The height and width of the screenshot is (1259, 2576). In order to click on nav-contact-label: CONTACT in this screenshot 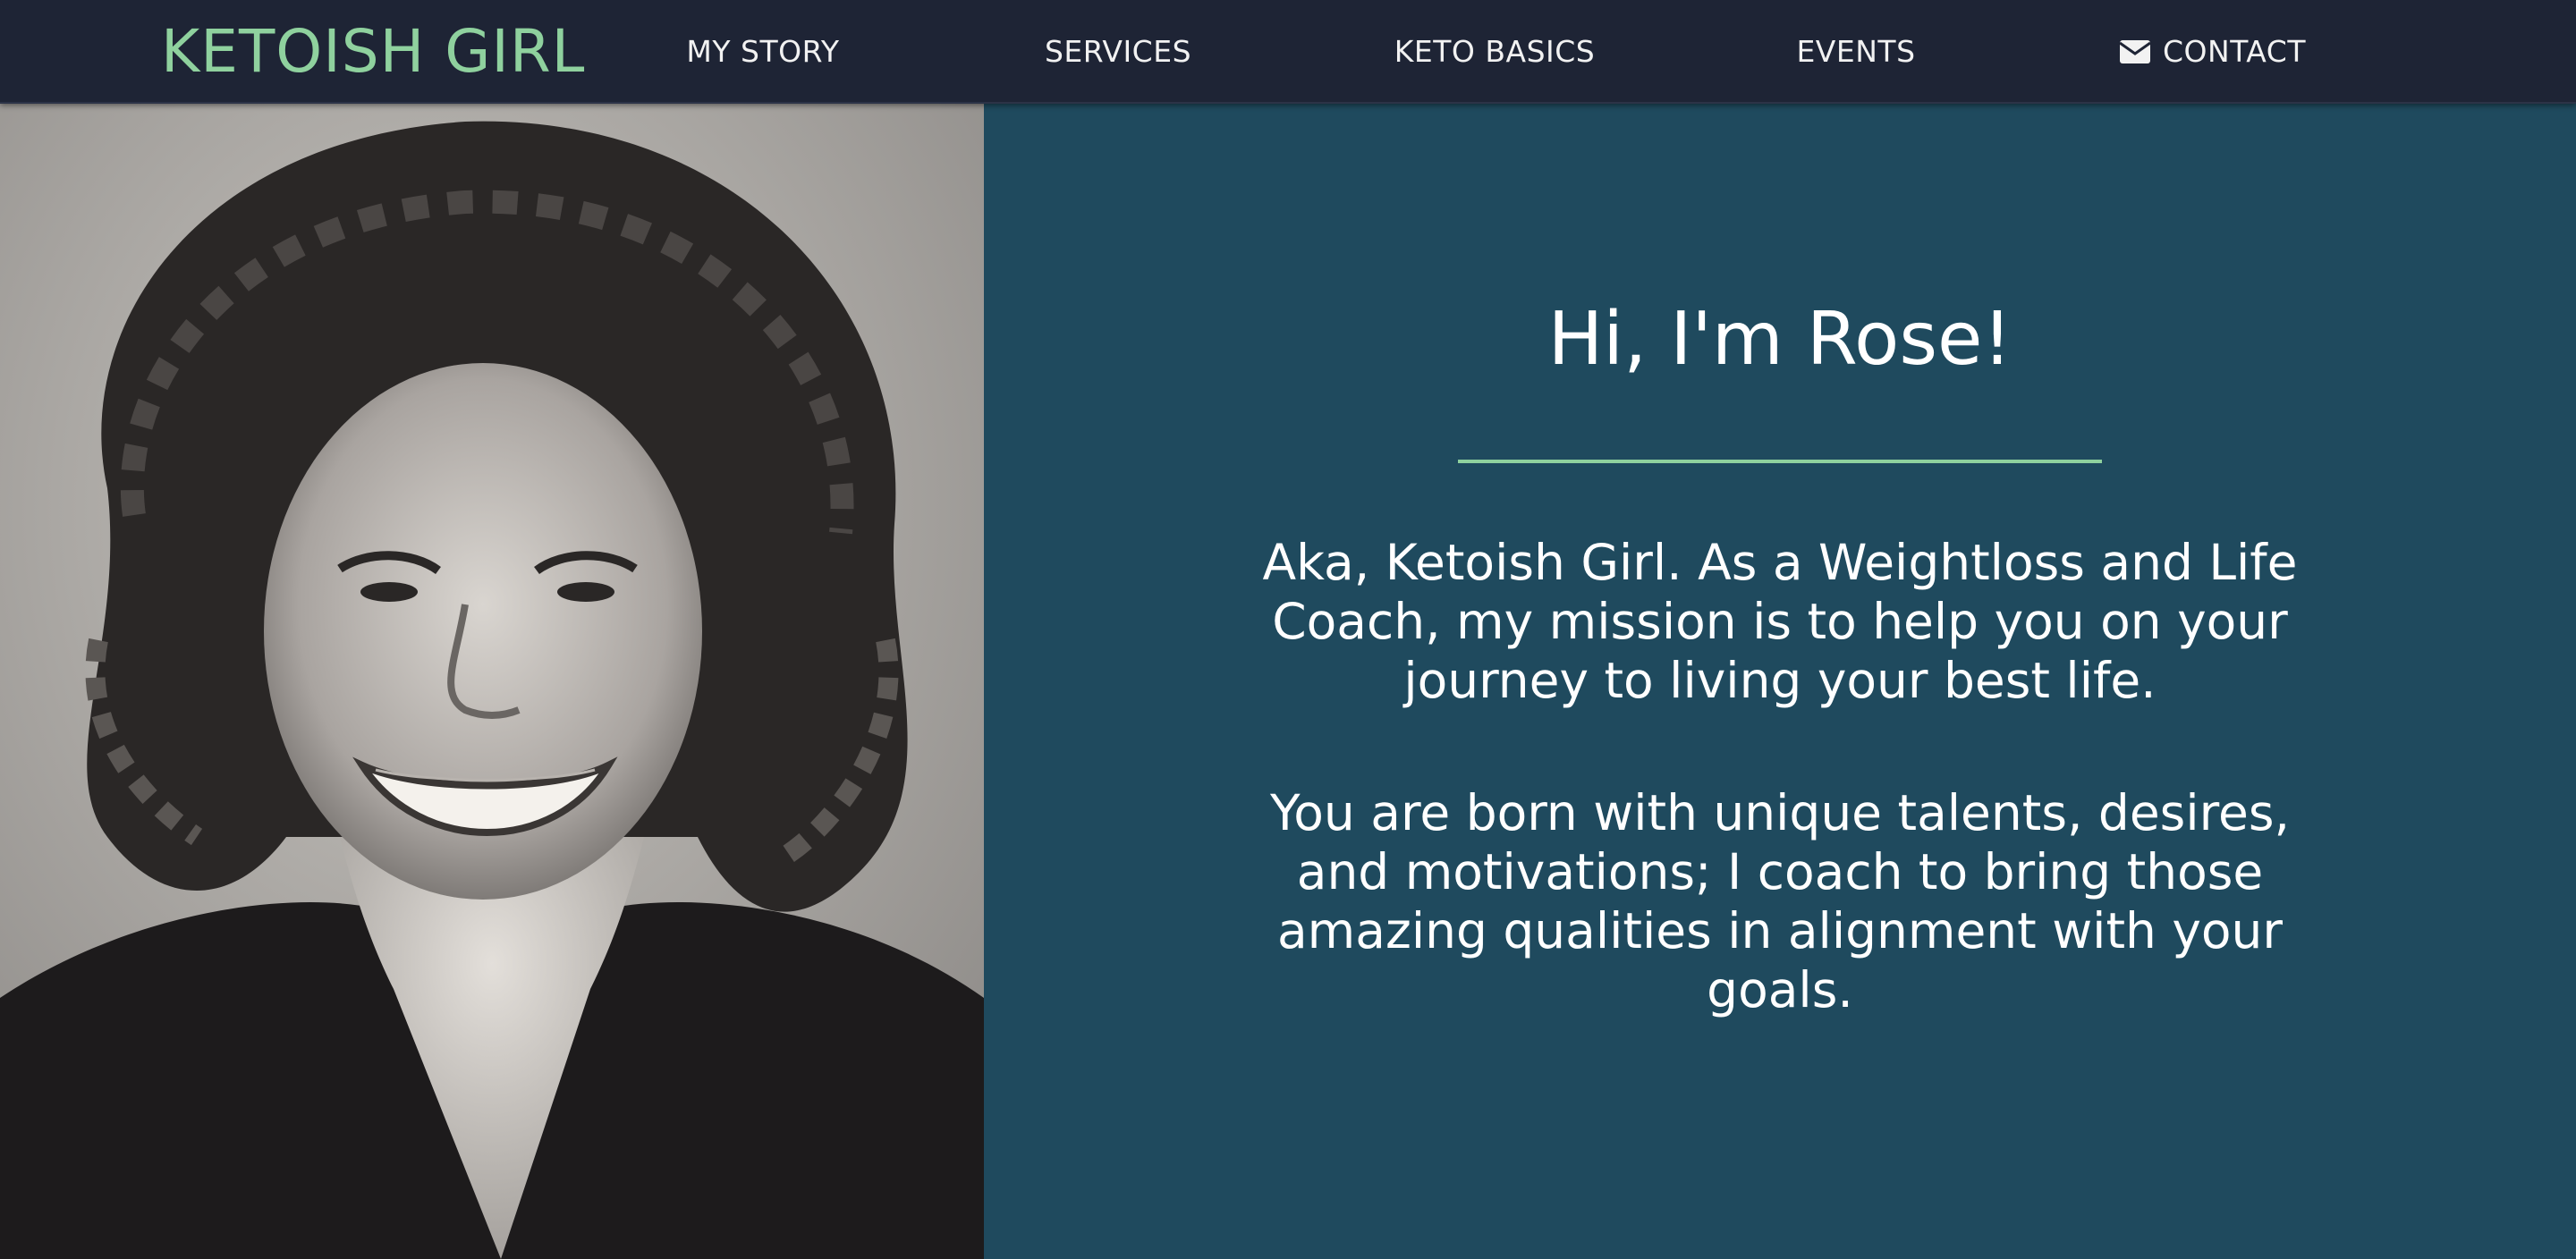, I will do `click(2234, 51)`.